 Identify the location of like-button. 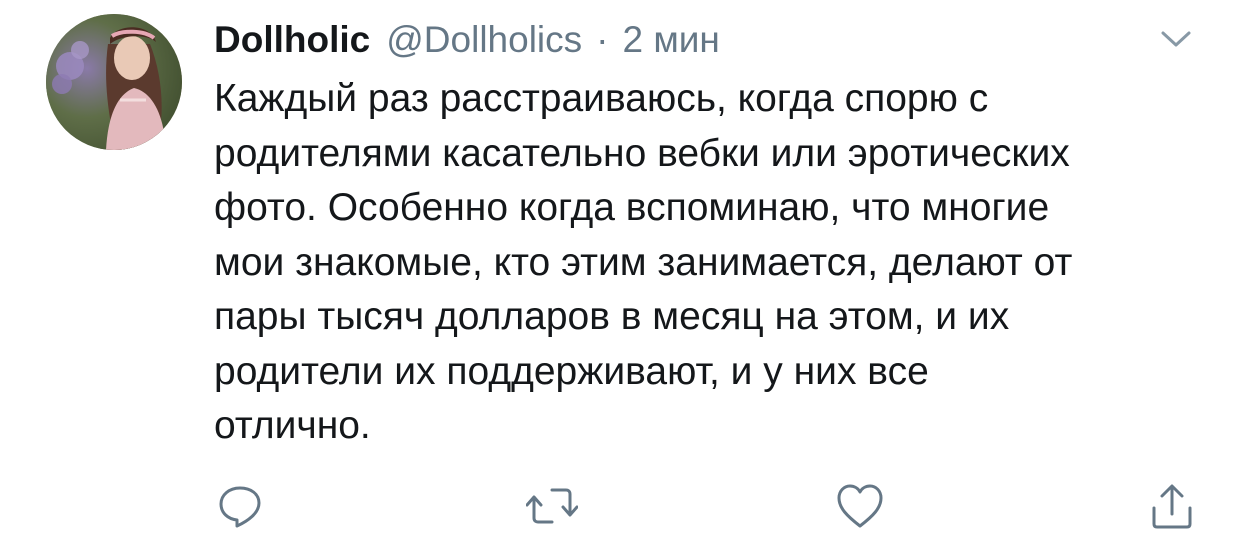
(860, 506).